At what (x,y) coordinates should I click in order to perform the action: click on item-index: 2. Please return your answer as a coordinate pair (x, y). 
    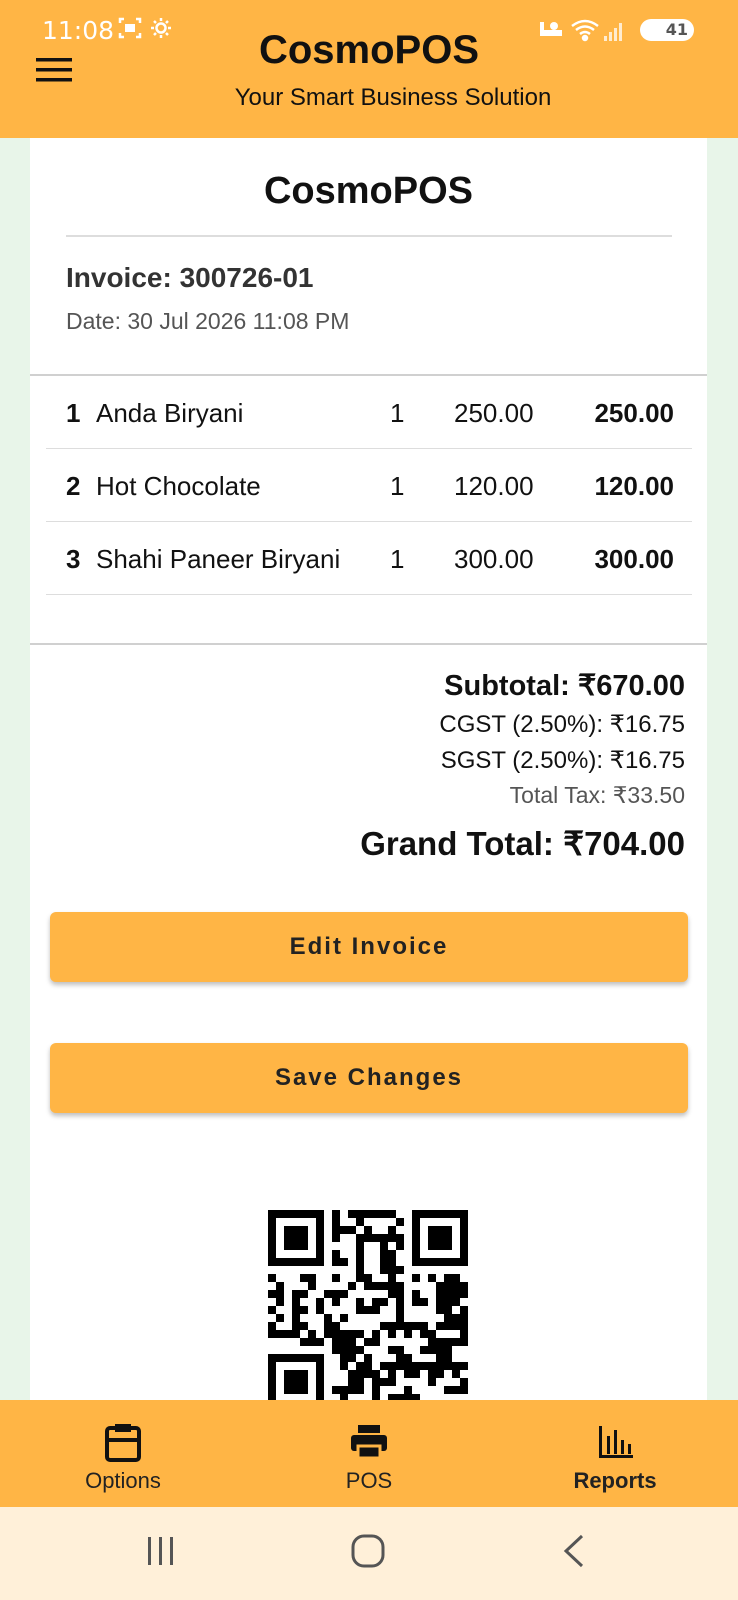
    Looking at the image, I should click on (73, 486).